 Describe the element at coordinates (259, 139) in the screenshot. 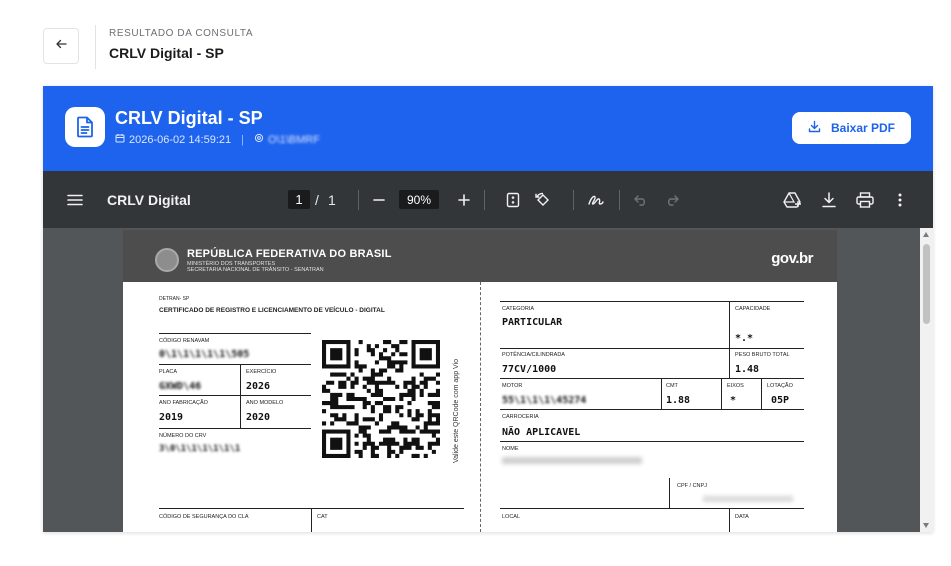

I see `plate-icon` at that location.